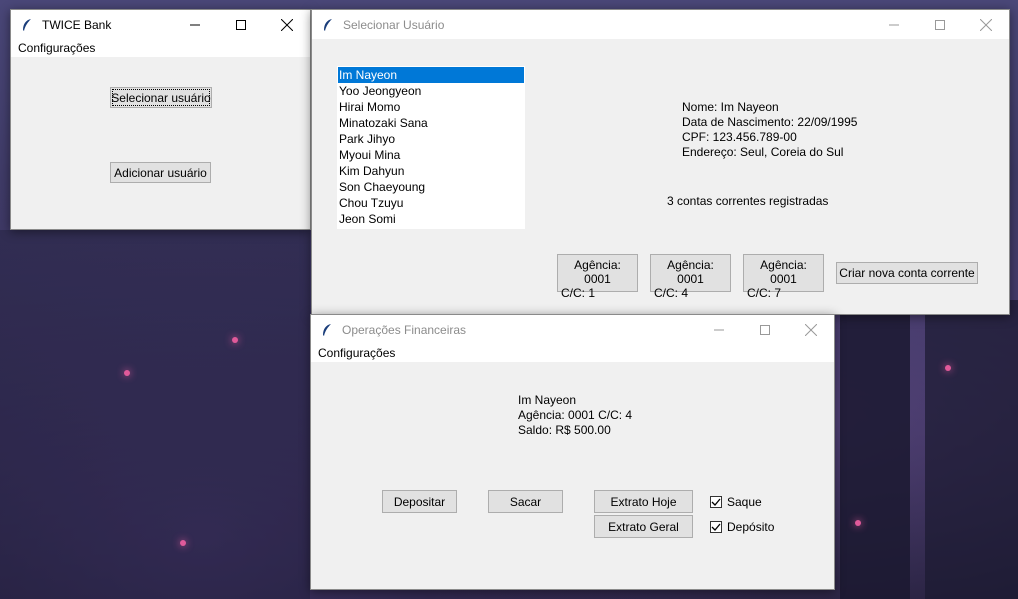  What do you see at coordinates (160, 172) in the screenshot?
I see `add-user-button: Adicionar usuário` at bounding box center [160, 172].